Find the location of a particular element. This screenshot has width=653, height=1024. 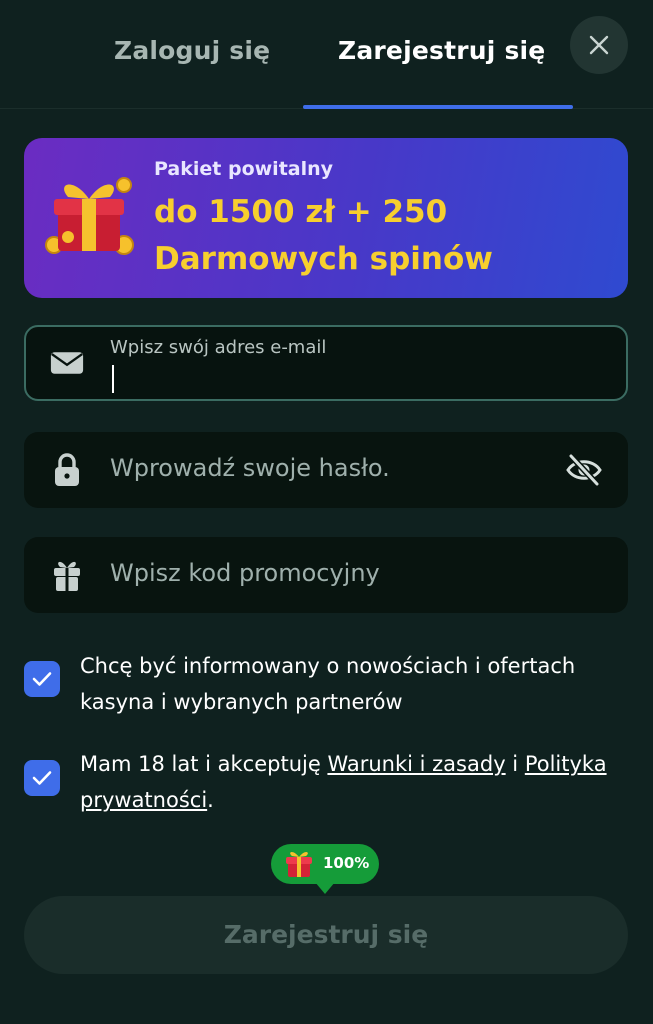

terms-link: Warunki i zasady is located at coordinates (416, 764).